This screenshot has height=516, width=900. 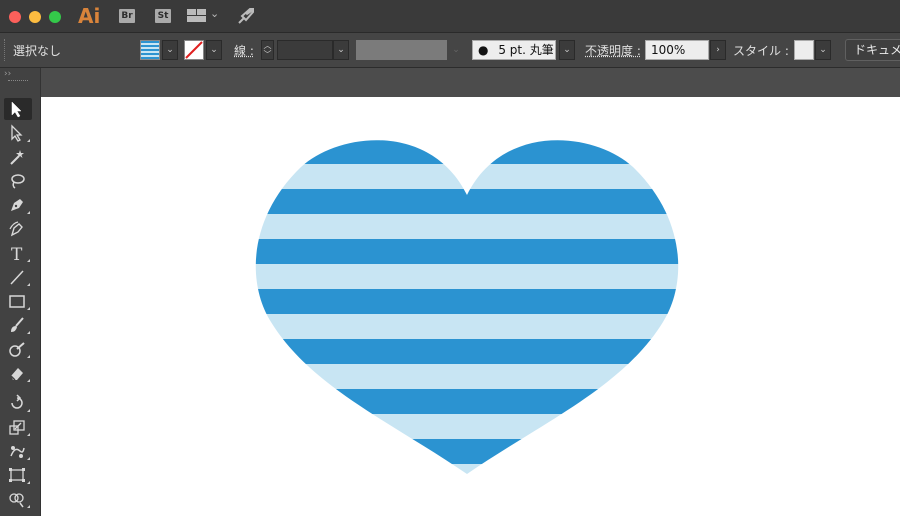 I want to click on free-transform-tool, so click(x=18, y=475).